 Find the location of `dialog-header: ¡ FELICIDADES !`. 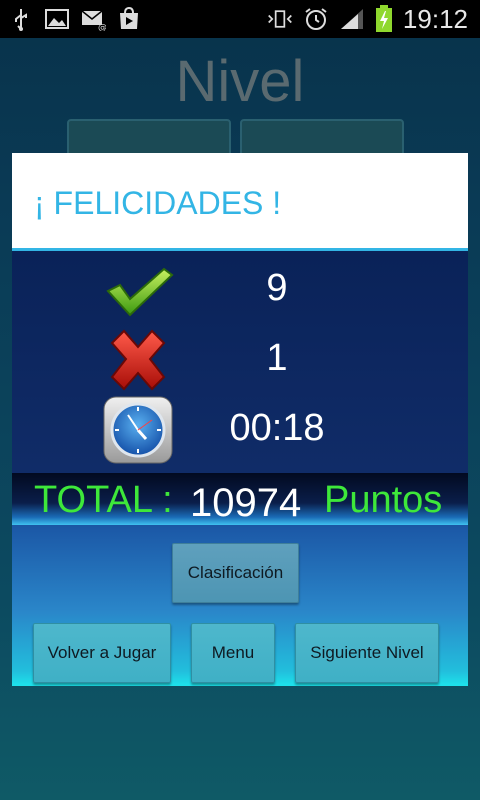

dialog-header: ¡ FELICIDADES ! is located at coordinates (240, 202).